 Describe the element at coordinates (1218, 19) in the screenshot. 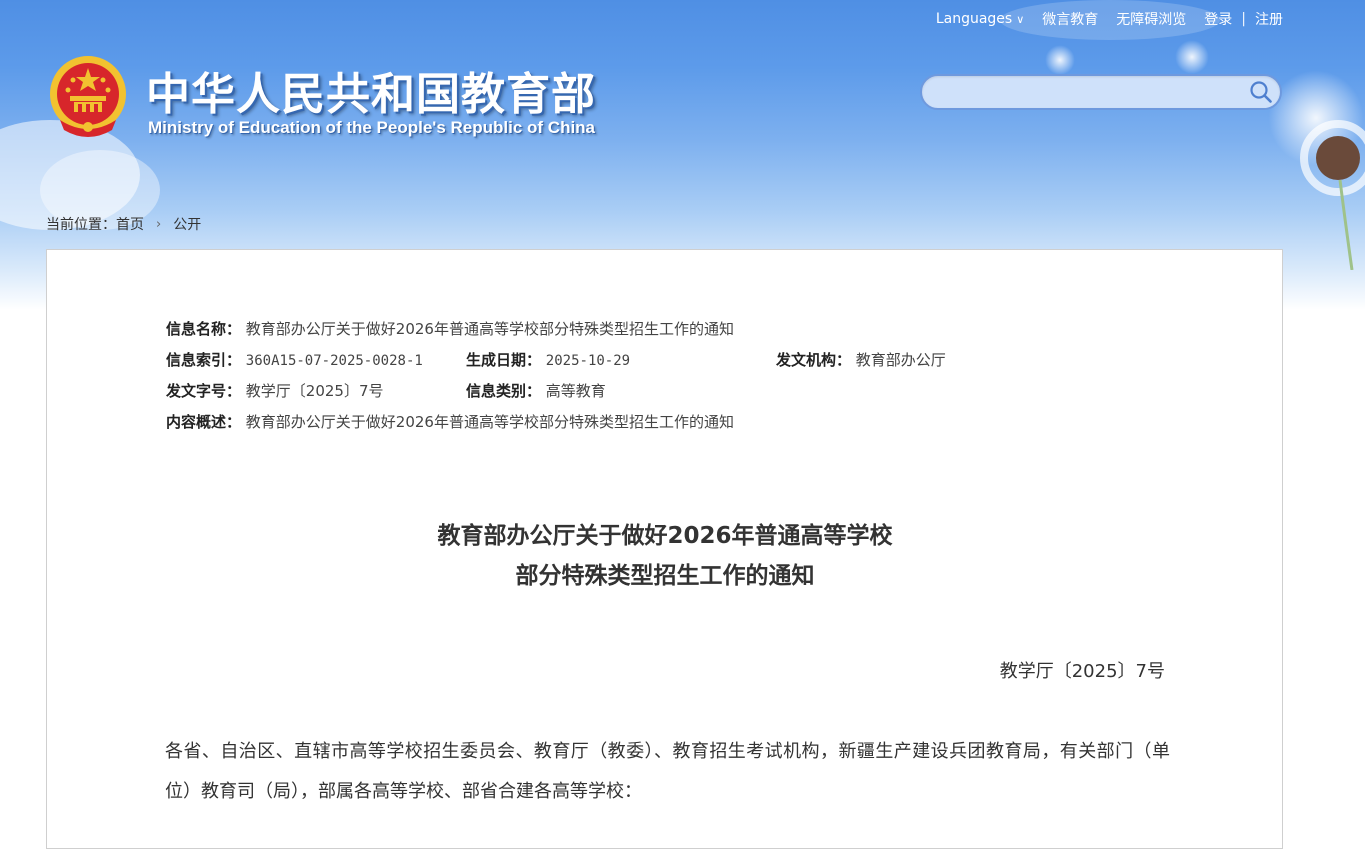

I see `login-link: 登录` at that location.